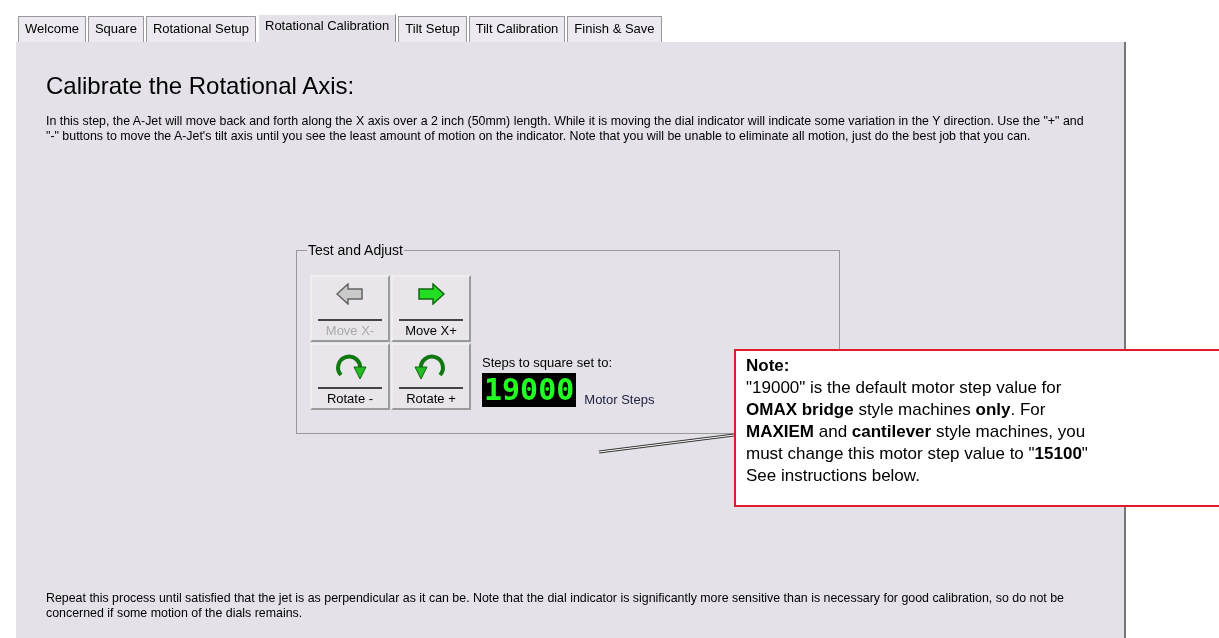 The width and height of the screenshot is (1219, 638). Describe the element at coordinates (327, 28) in the screenshot. I see `tab: Rotational Calibration` at that location.